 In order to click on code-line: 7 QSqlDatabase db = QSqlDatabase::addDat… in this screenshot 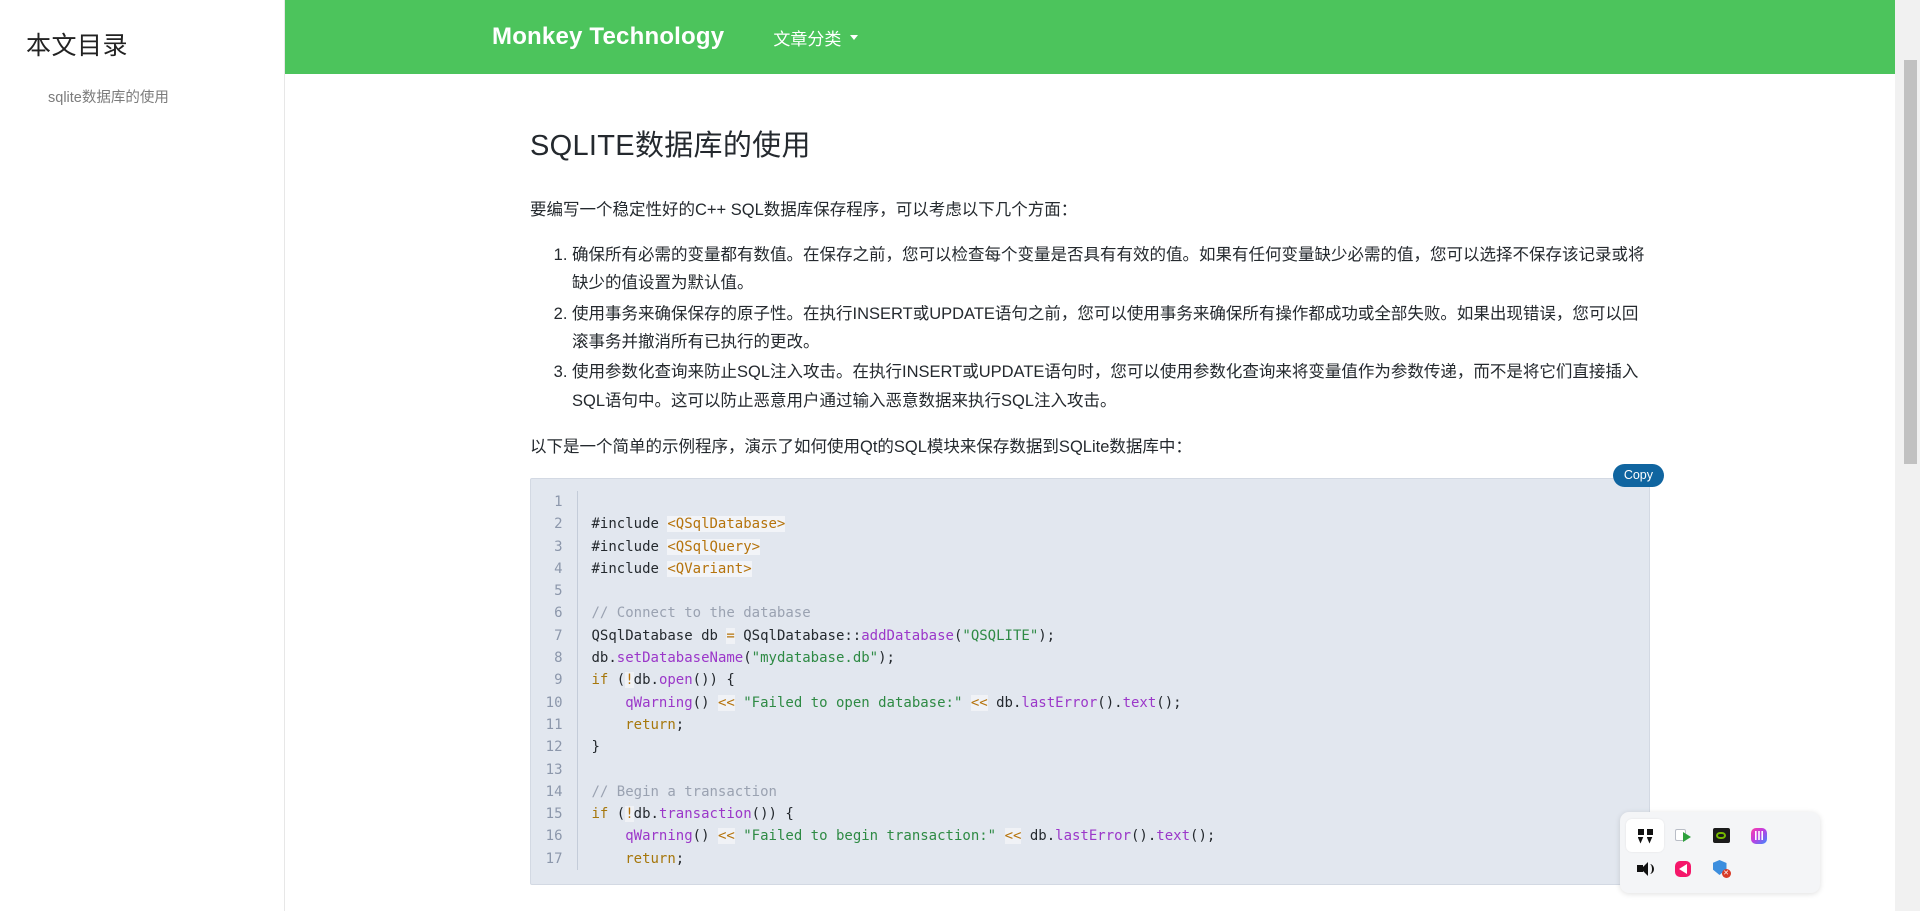, I will do `click(1090, 636)`.